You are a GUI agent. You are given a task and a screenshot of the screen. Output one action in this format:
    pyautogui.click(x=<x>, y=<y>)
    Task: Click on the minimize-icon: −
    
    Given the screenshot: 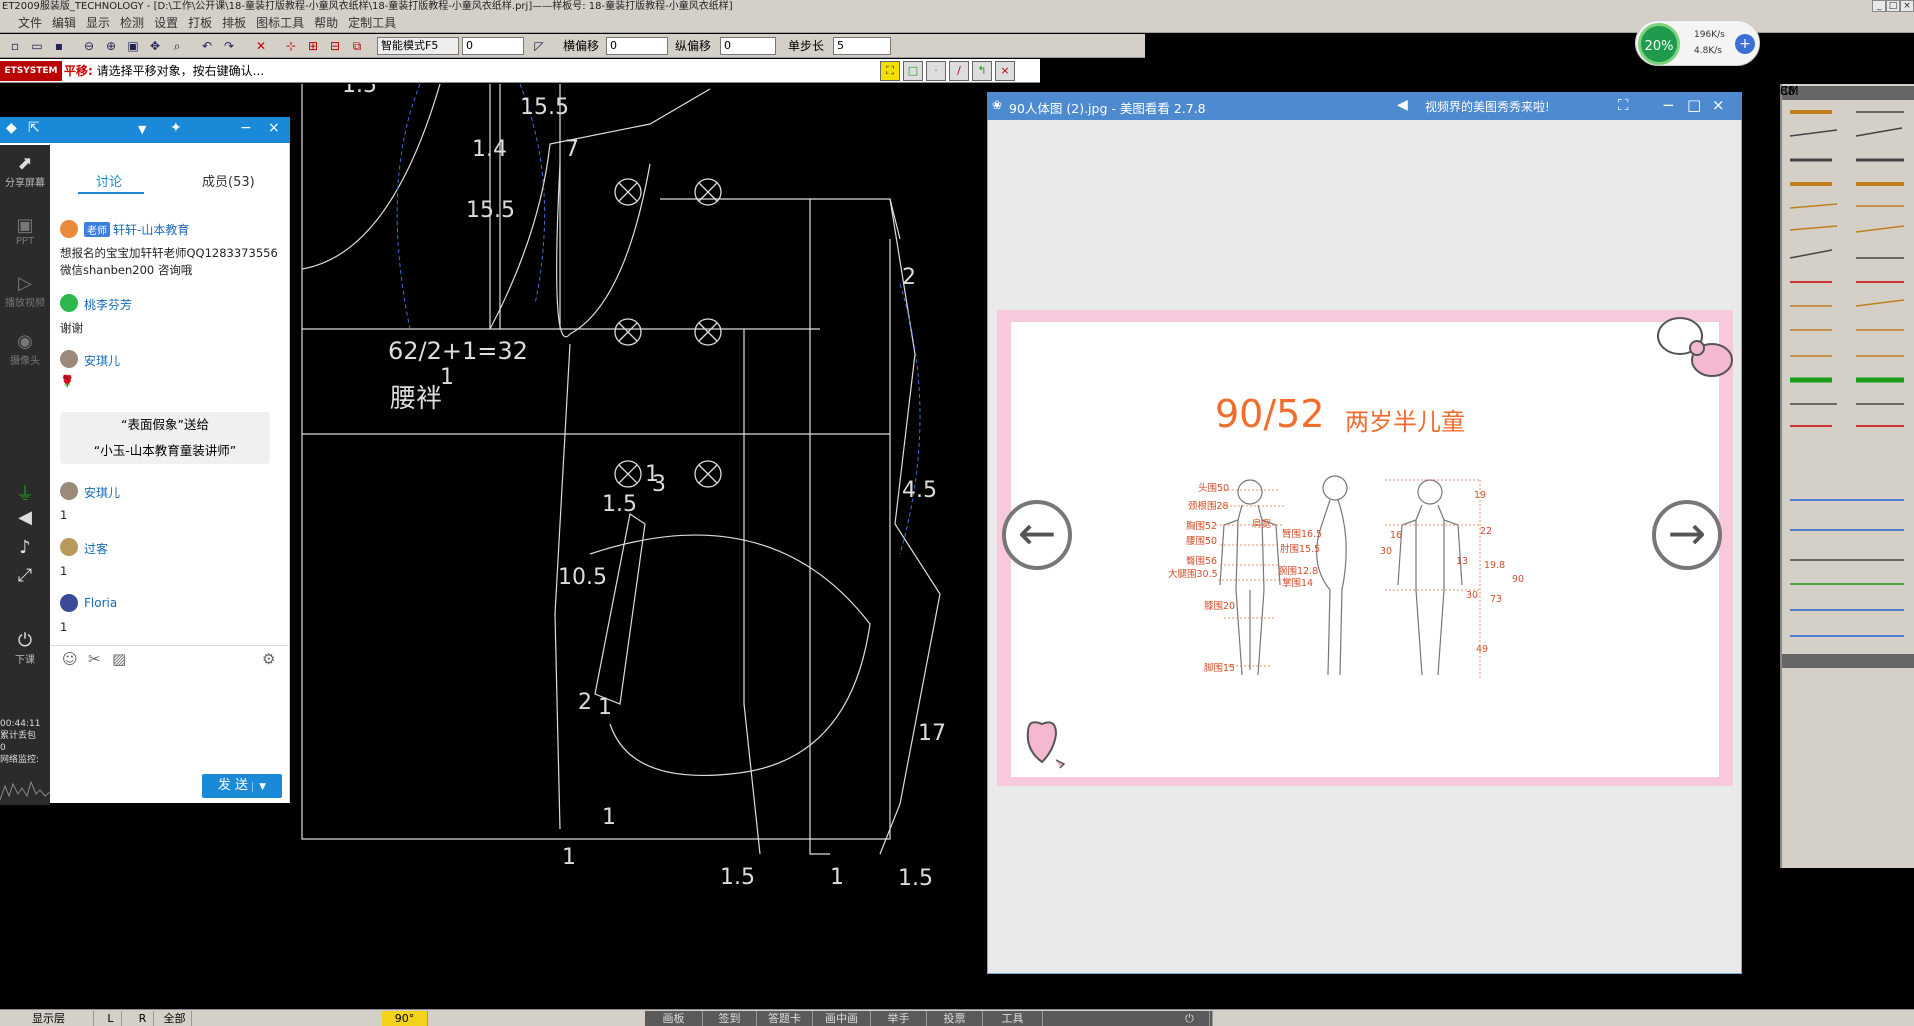 What is the action you would take?
    pyautogui.click(x=1668, y=105)
    